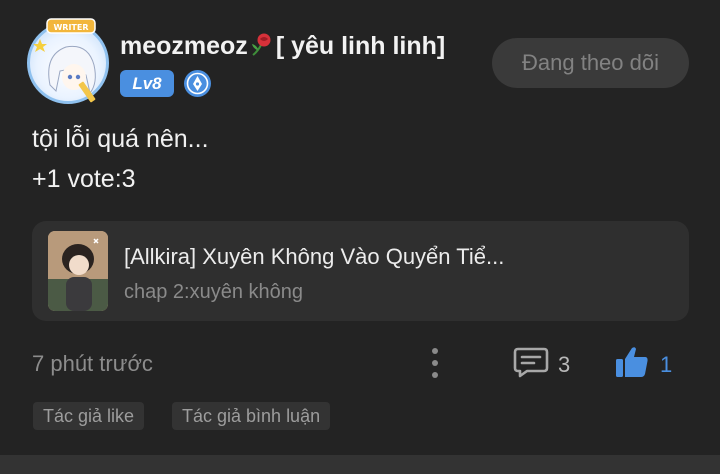 This screenshot has width=720, height=474. I want to click on timestamp: 7 phút trước, so click(92, 363).